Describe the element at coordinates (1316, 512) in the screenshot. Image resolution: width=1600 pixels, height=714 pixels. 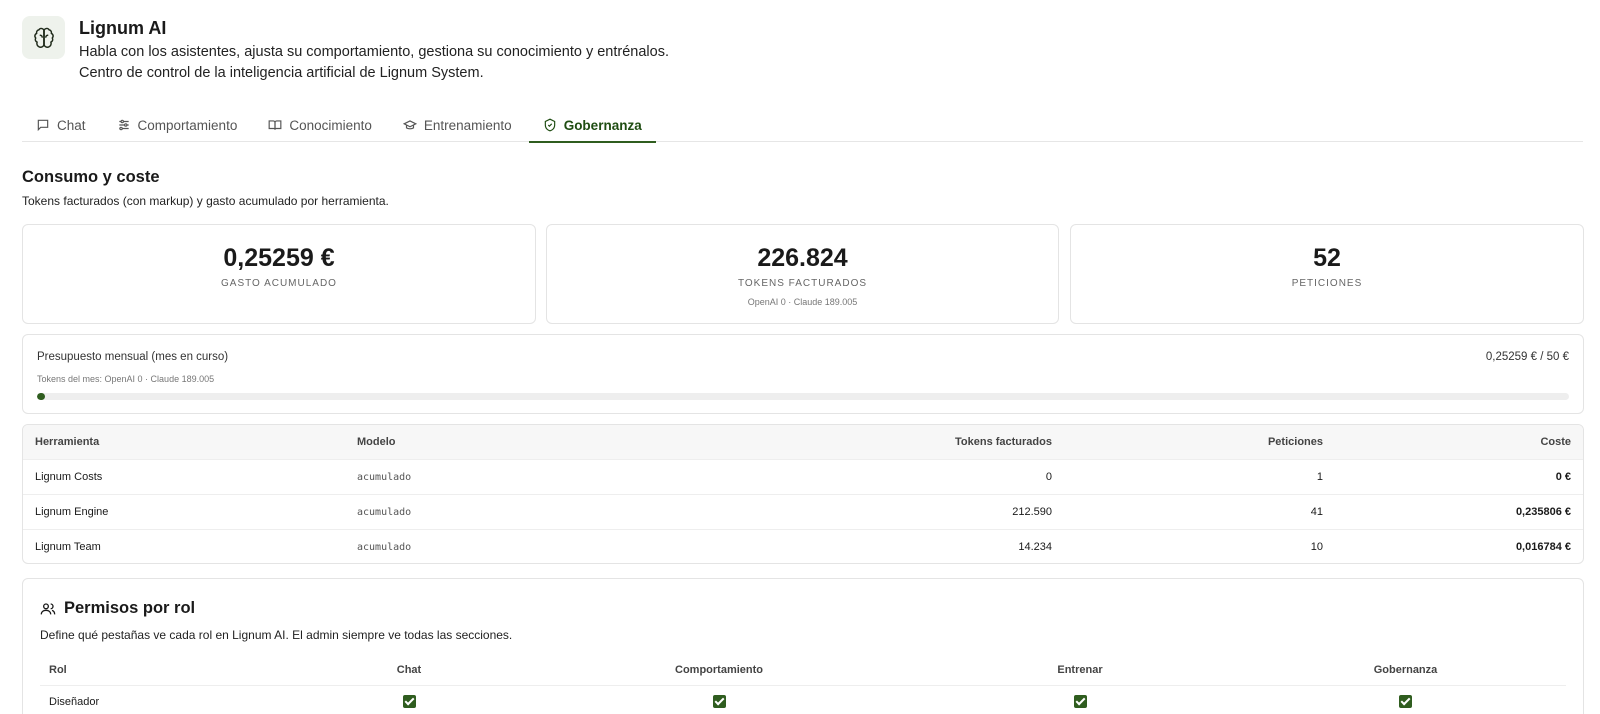
I see `cell-requests: 41` at that location.